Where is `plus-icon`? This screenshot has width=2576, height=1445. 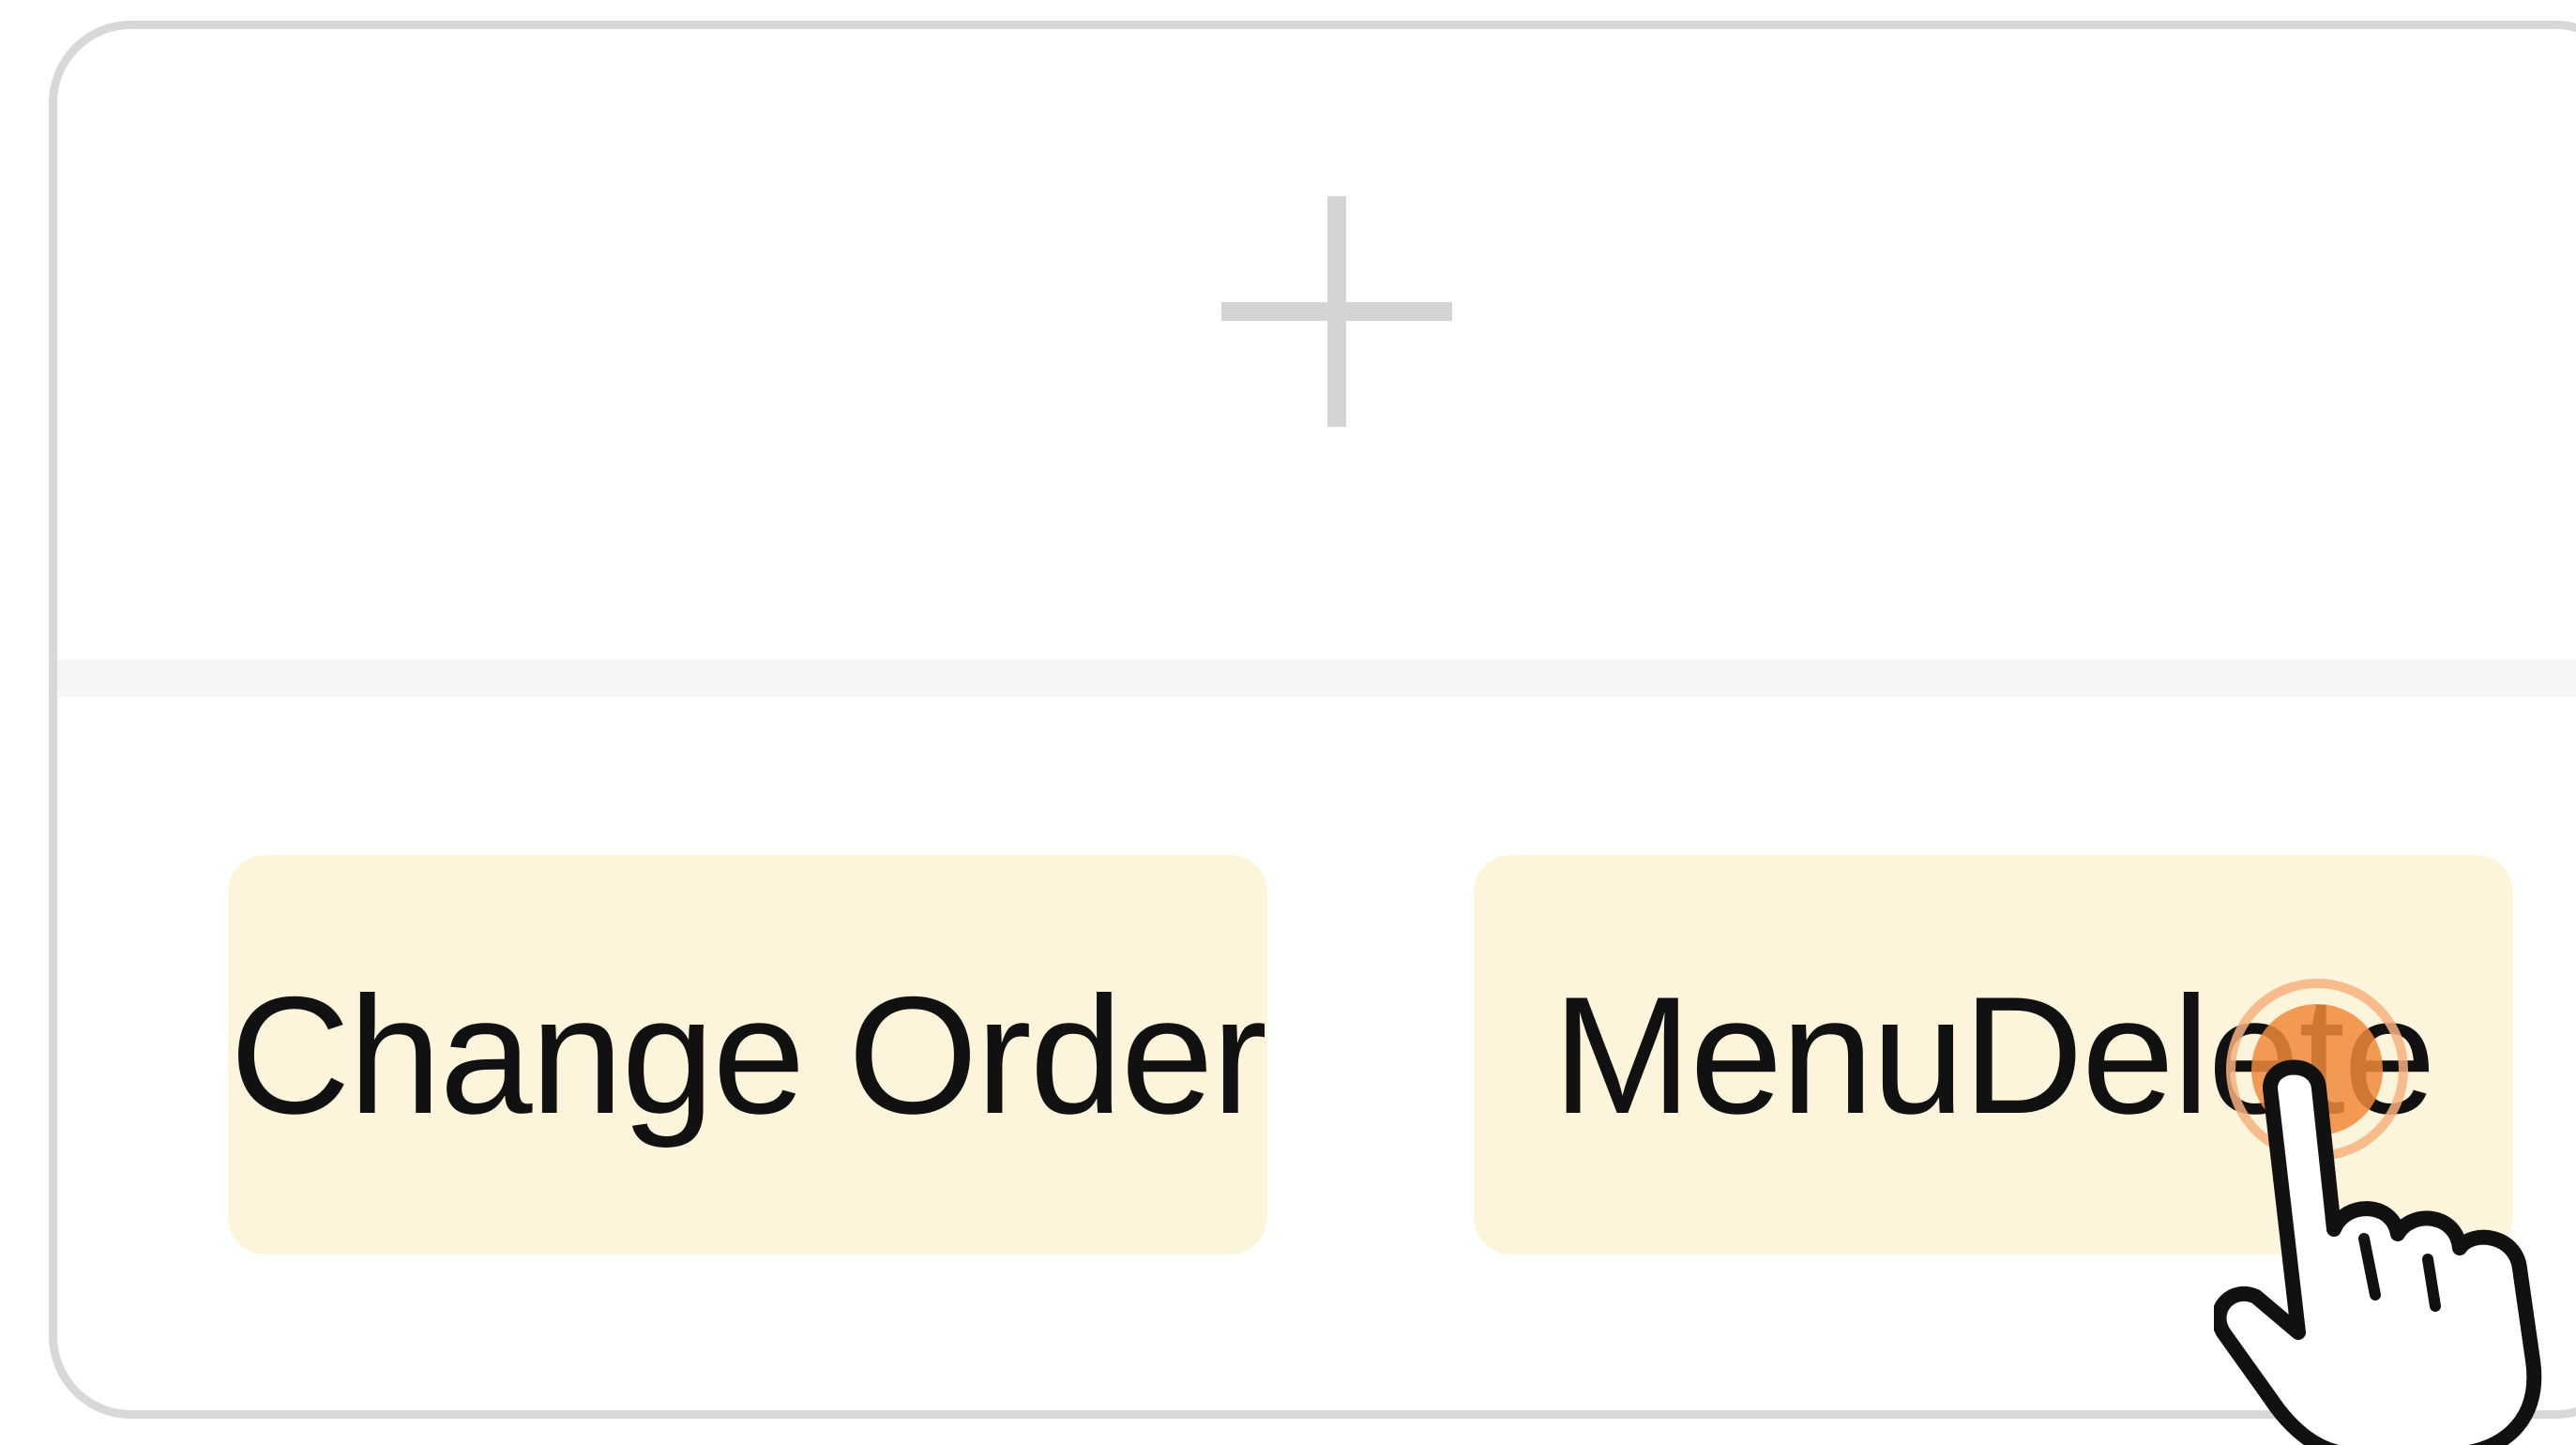
plus-icon is located at coordinates (1336, 311).